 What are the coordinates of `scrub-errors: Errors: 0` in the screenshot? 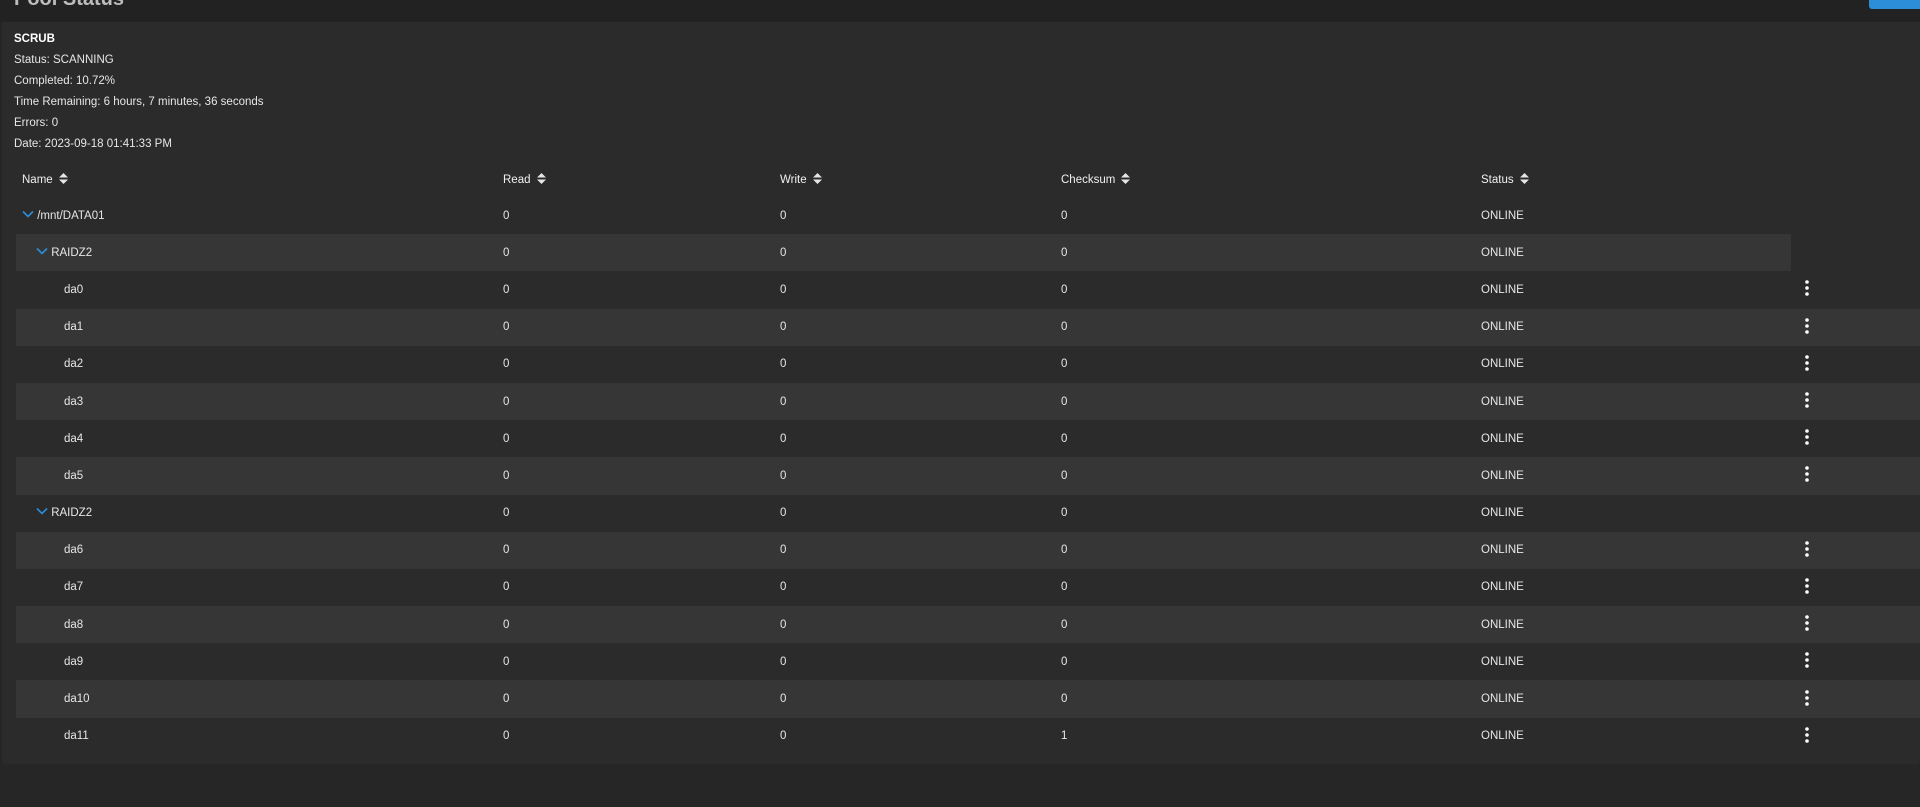 It's located at (36, 123).